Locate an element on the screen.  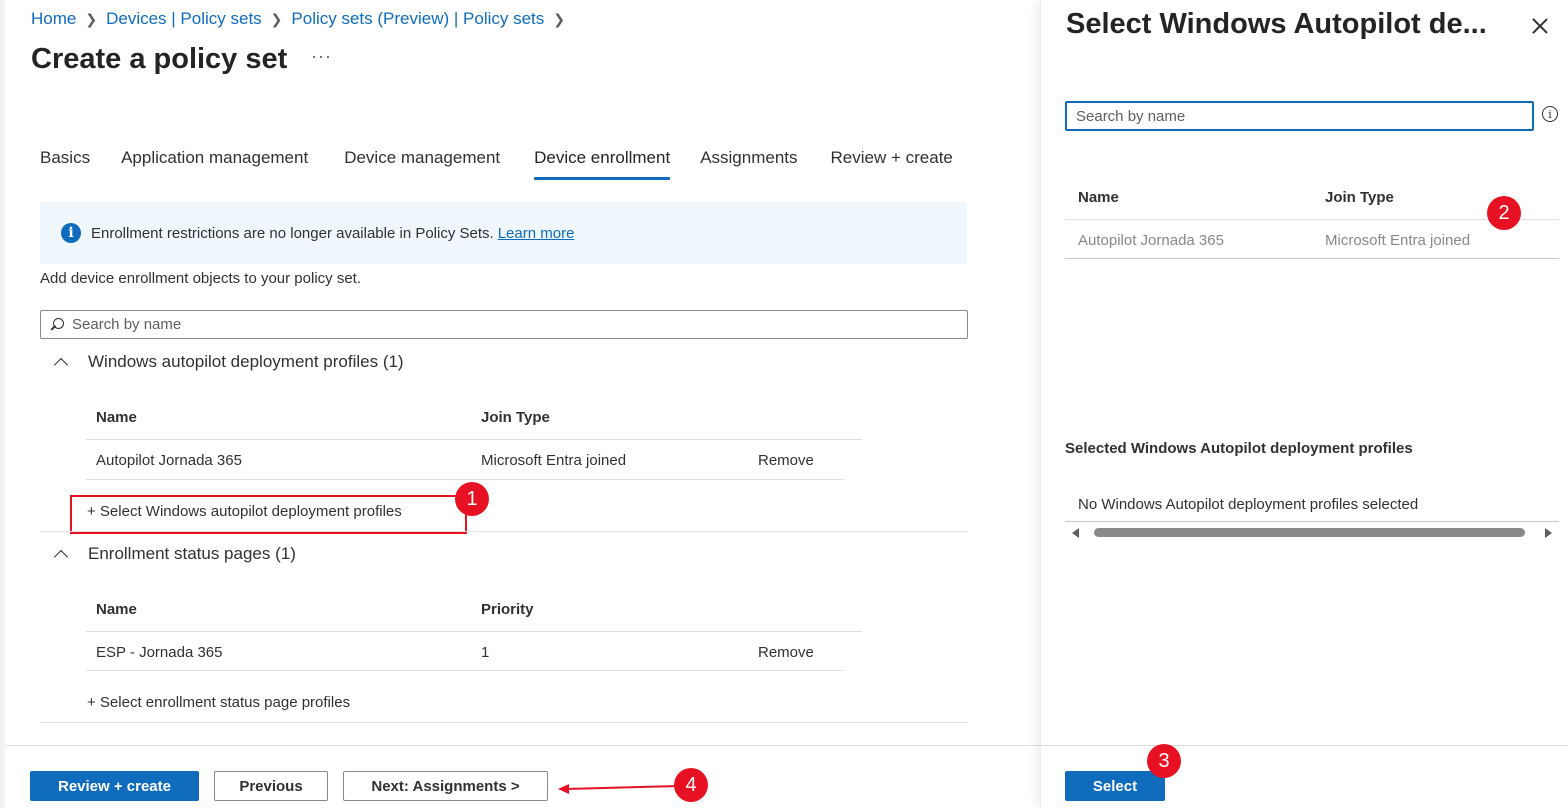
autopilot-row-join-type: Microsoft Entra joined is located at coordinates (554, 460).